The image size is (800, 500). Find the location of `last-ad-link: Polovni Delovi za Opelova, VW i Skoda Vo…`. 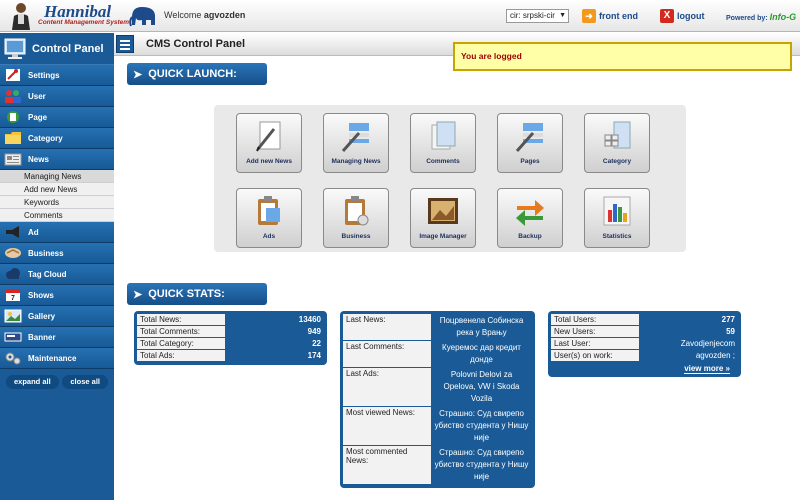

last-ad-link: Polovni Delovi za Opelova, VW i Skoda Vo… is located at coordinates (481, 387).